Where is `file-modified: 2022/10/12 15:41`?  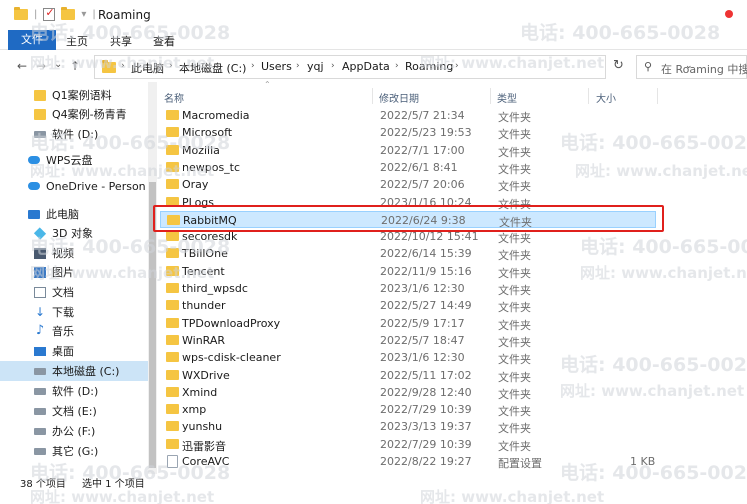
file-modified: 2022/10/12 15:41 is located at coordinates (429, 237).